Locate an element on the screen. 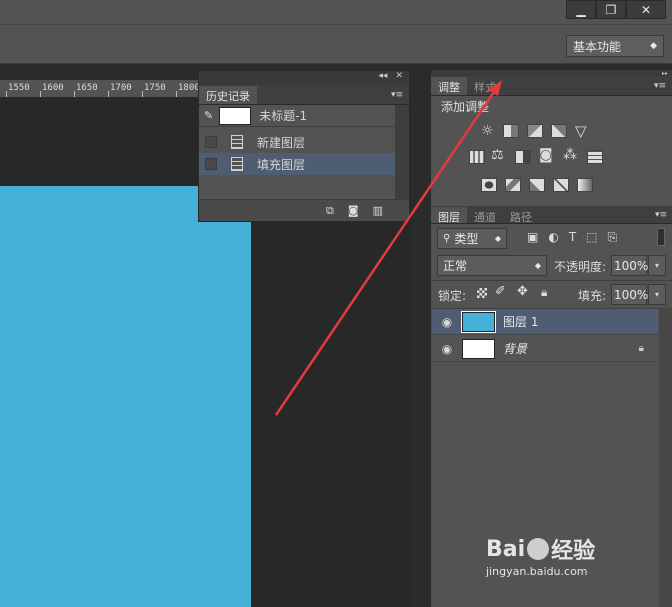  watermark-logo: Bai 经验 is located at coordinates (561, 549).